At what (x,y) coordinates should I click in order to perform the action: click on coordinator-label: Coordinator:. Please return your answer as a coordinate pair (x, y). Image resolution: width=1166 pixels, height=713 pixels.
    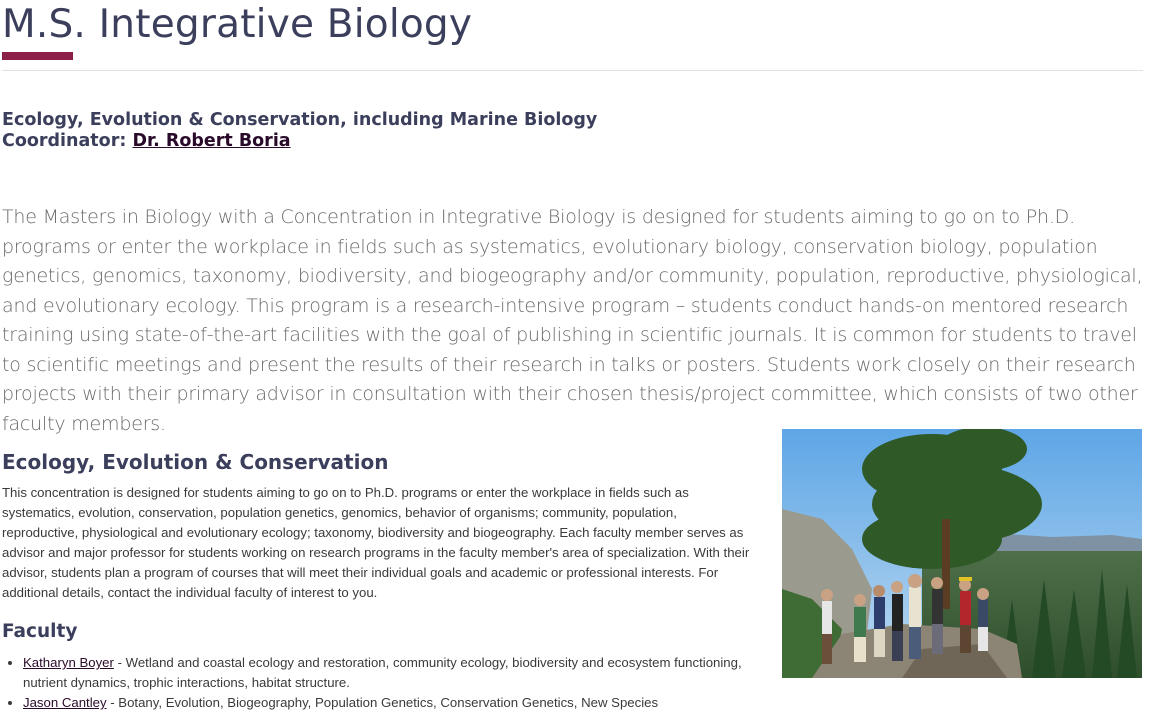
    Looking at the image, I should click on (64, 141).